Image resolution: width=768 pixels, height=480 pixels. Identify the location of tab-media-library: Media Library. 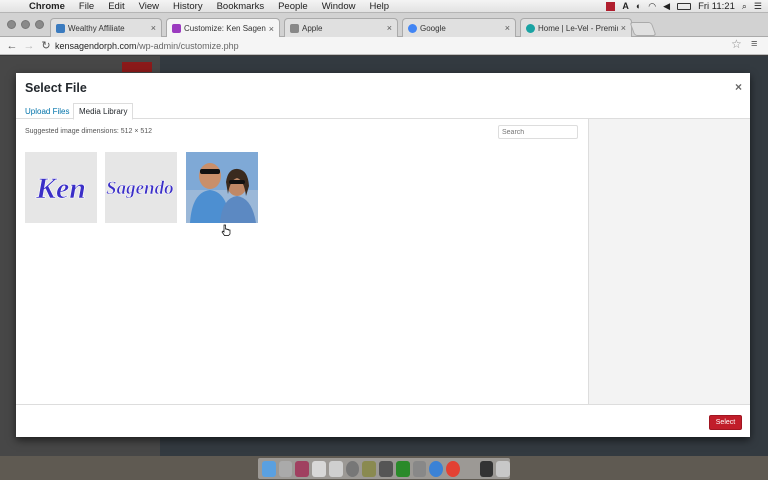
(103, 111).